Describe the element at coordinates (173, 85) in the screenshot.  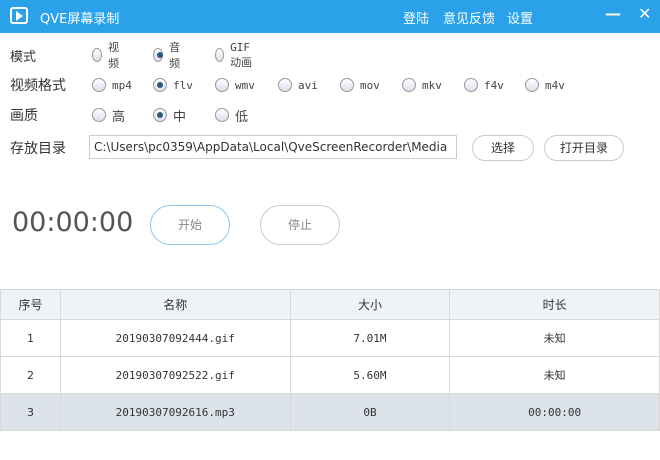
I see `format-flv-radio: flv` at that location.